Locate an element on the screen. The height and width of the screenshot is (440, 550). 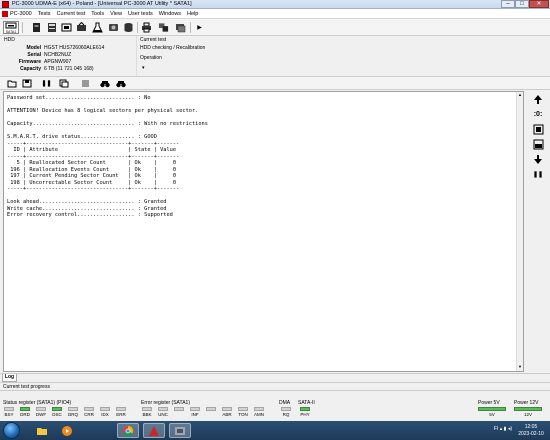
explorer-icon is located at coordinates (42, 431).